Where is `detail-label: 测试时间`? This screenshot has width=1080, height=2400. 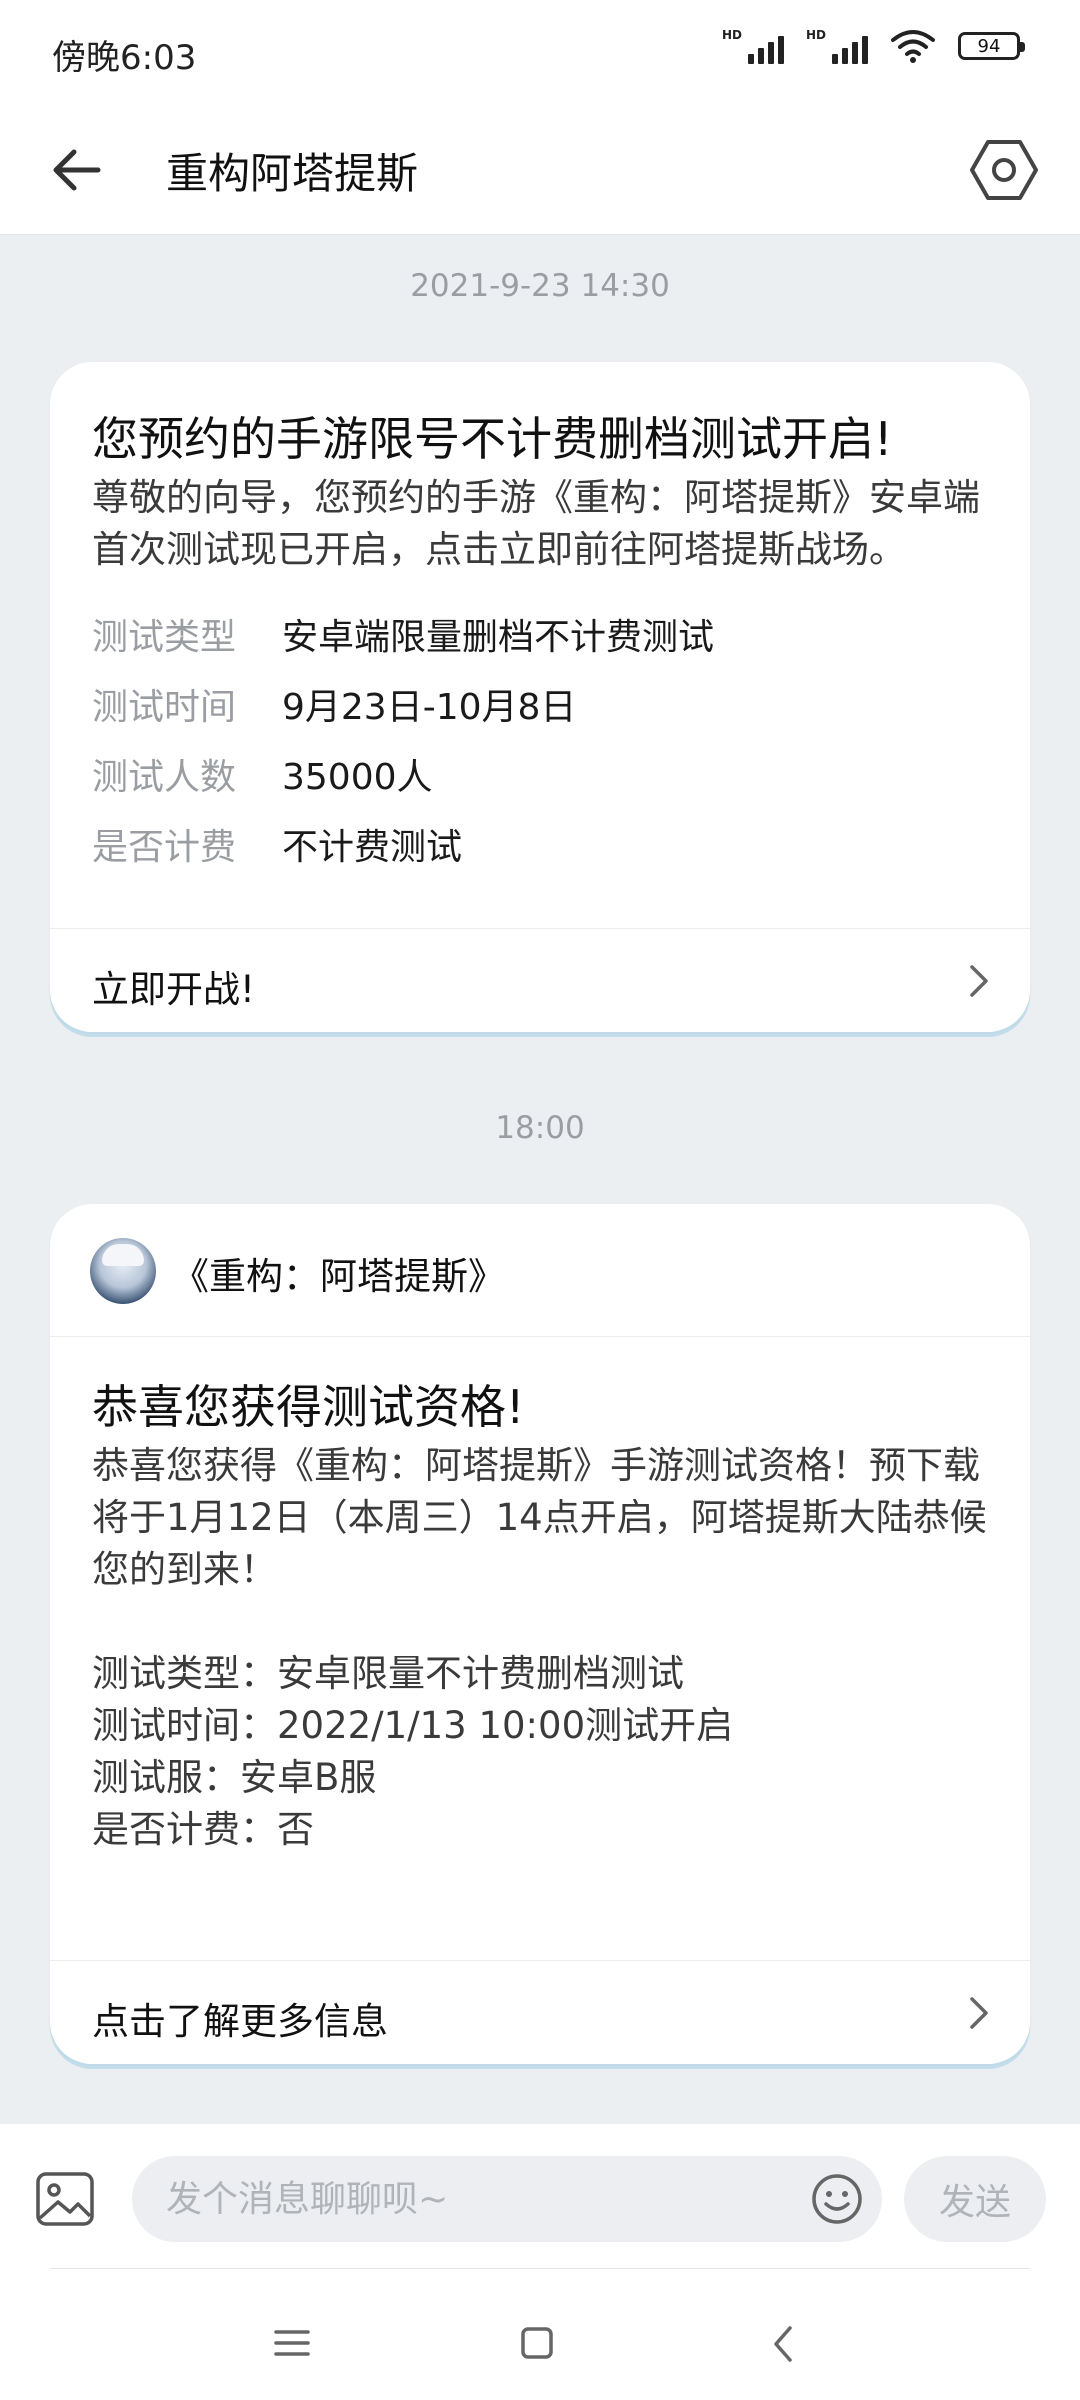
detail-label: 测试时间 is located at coordinates (164, 707).